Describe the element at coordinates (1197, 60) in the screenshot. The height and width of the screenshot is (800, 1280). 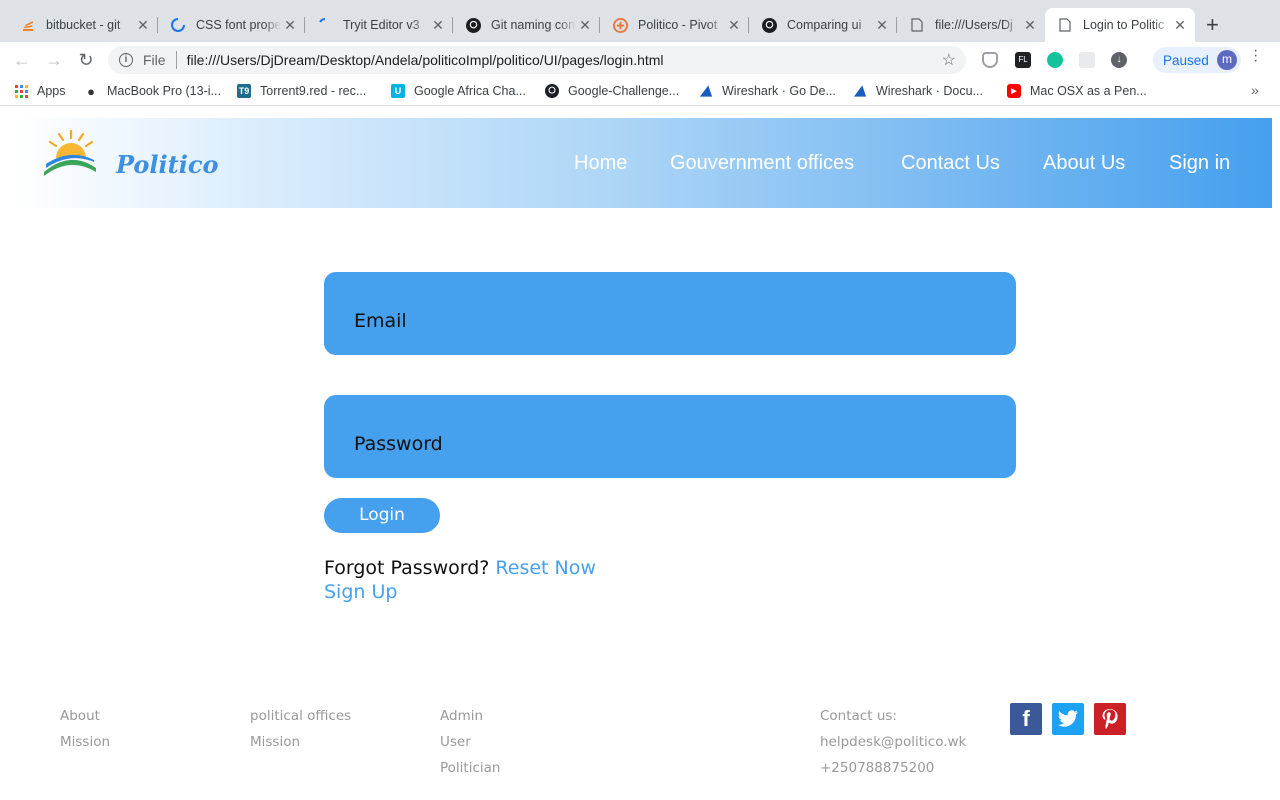
I see `profile-button: Paused m` at that location.